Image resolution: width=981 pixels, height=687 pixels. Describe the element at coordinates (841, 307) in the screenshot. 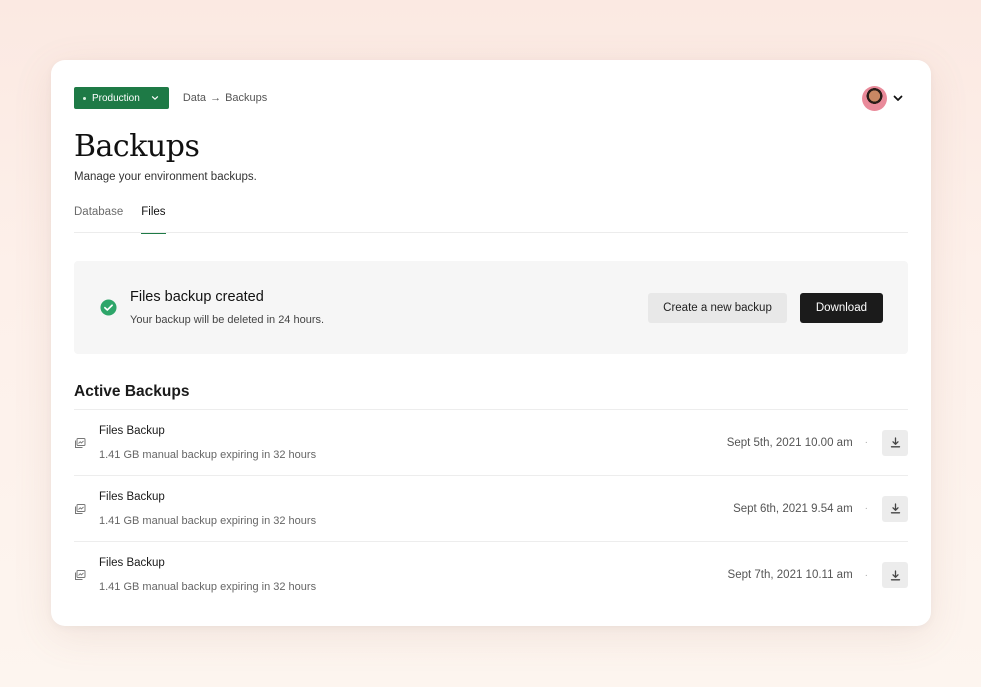

I see `download-button: Download` at that location.